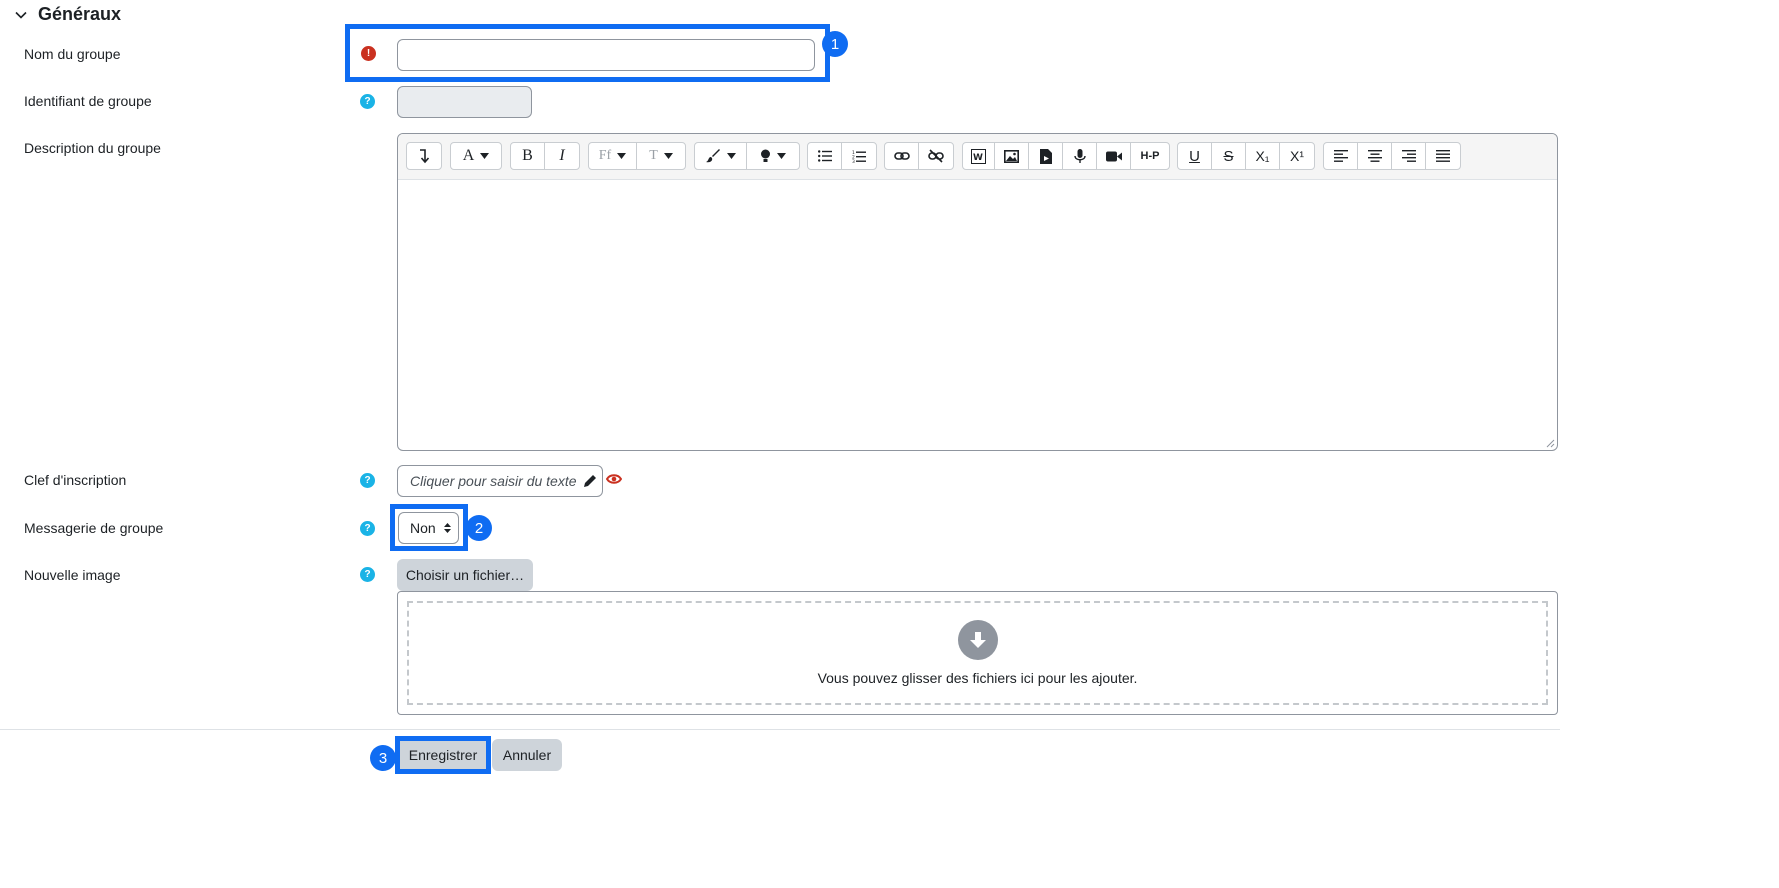  Describe the element at coordinates (72, 54) in the screenshot. I see `group-name-label: Nom du groupe` at that location.